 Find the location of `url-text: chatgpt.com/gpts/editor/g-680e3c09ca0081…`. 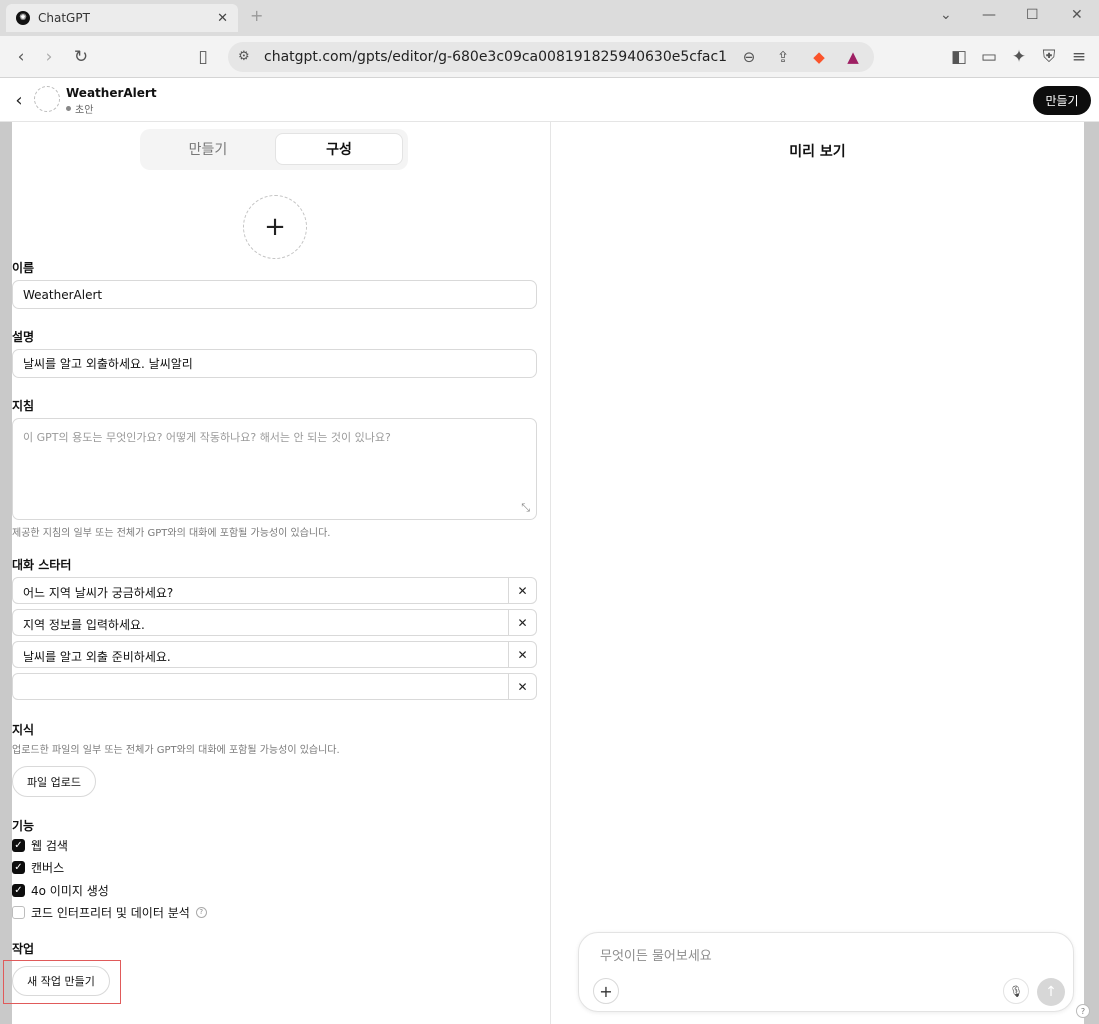

url-text: chatgpt.com/gpts/editor/g-680e3c09ca0081… is located at coordinates (496, 57).